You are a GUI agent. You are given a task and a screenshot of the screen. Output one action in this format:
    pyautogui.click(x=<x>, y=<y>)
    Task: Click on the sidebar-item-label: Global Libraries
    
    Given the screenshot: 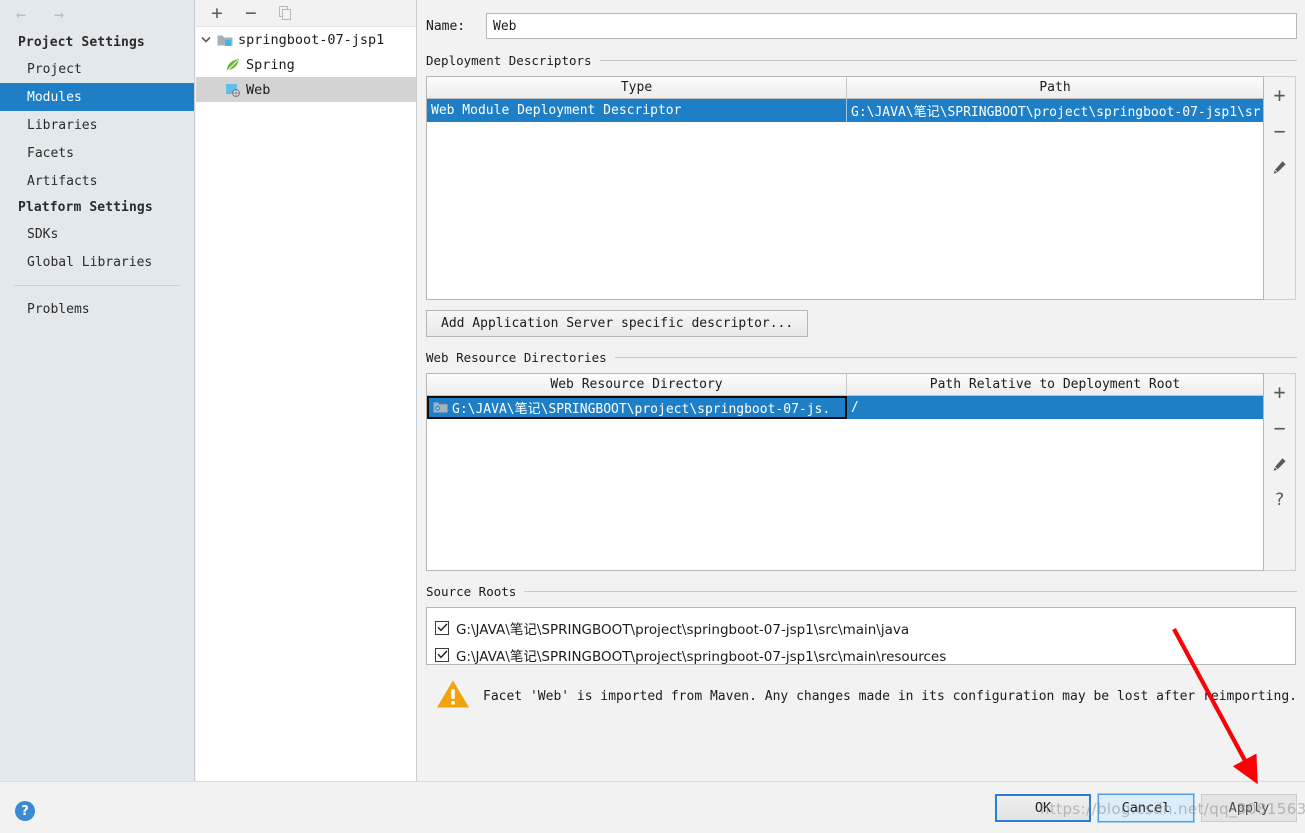 What is the action you would take?
    pyautogui.click(x=90, y=262)
    